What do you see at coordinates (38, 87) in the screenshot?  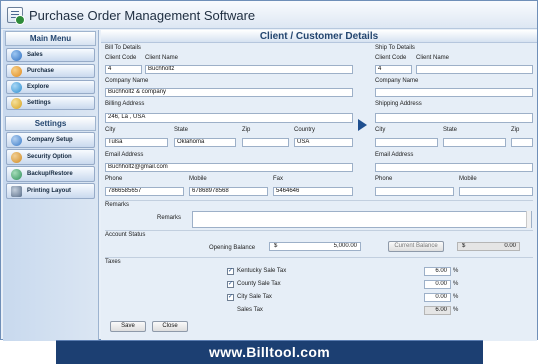 I see `sidebar-item-label: Explore` at bounding box center [38, 87].